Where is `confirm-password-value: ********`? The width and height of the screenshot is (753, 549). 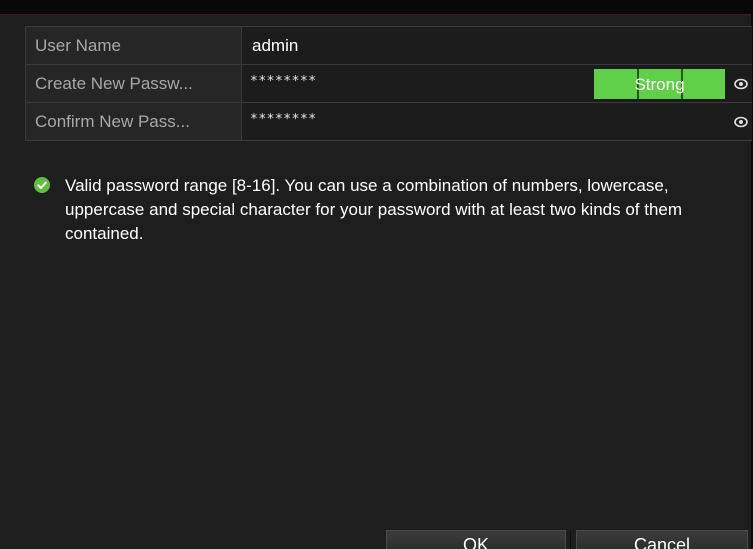 confirm-password-value: ******** is located at coordinates (283, 119).